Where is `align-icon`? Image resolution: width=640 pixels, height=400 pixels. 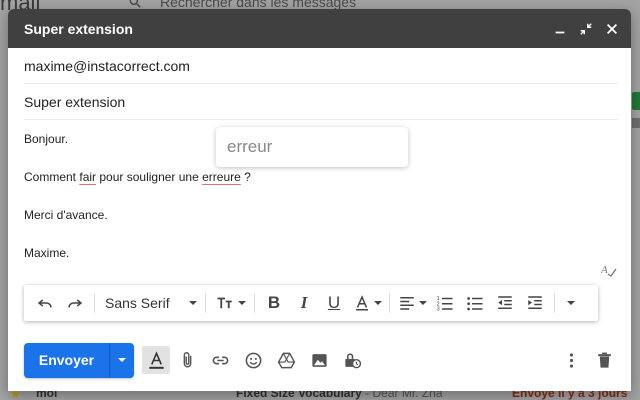 align-icon is located at coordinates (412, 303).